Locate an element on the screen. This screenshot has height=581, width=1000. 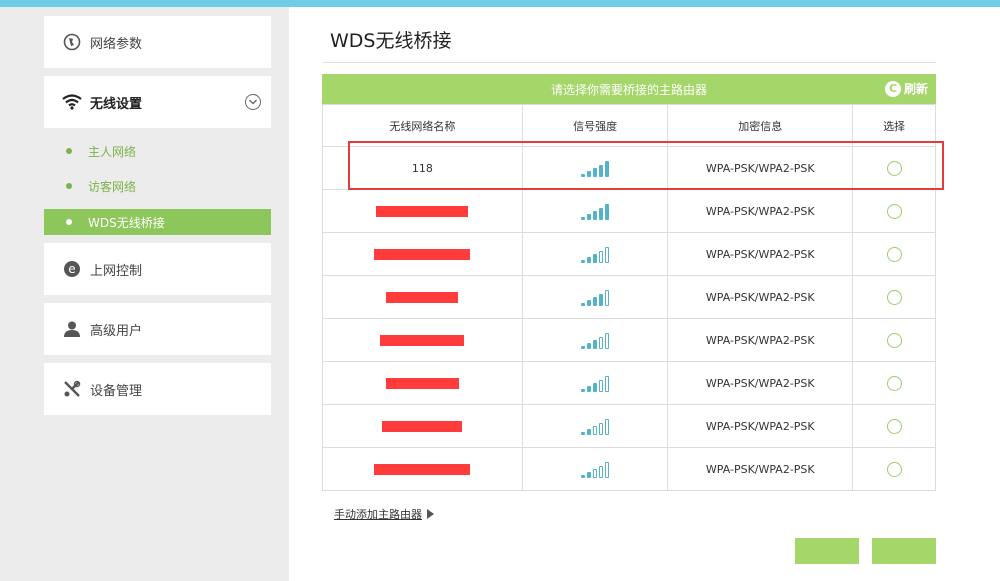
column-header: 信号强度 is located at coordinates (595, 125).